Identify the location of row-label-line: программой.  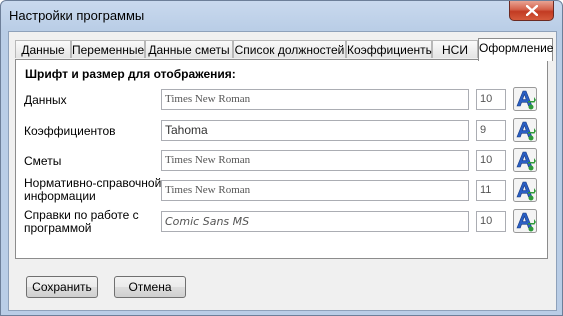
(58, 228).